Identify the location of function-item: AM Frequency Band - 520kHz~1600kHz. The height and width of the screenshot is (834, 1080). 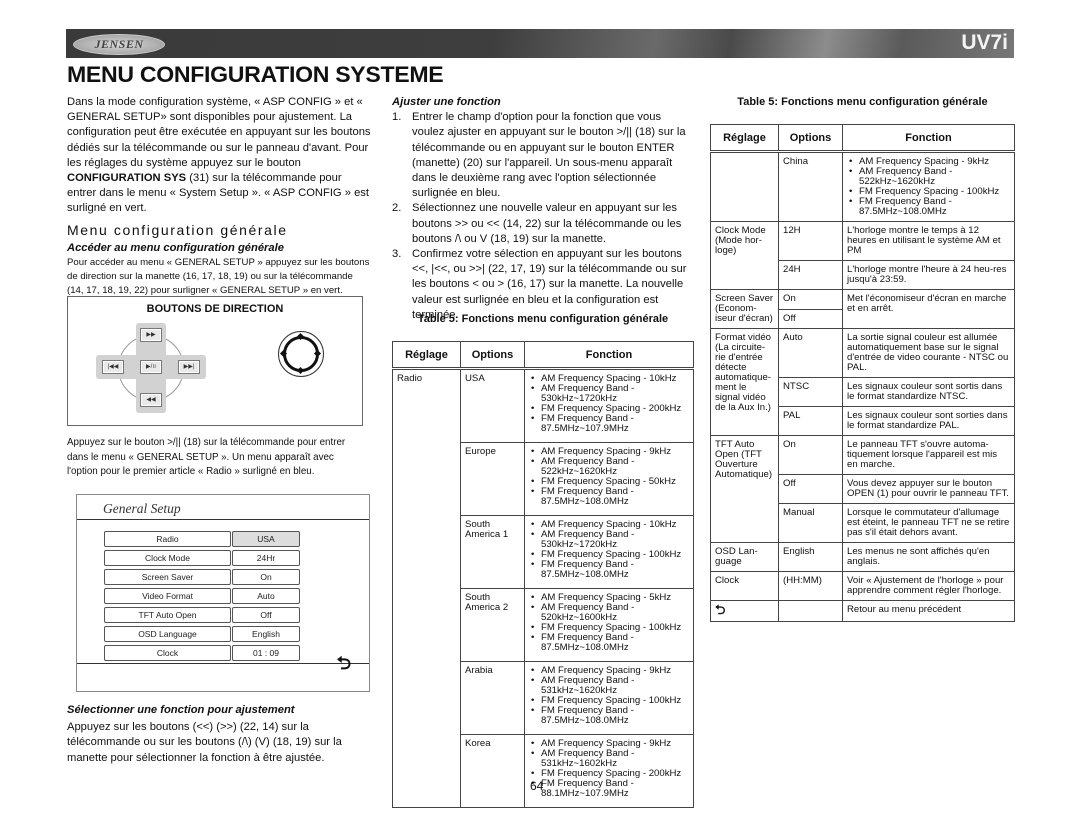
(610, 613).